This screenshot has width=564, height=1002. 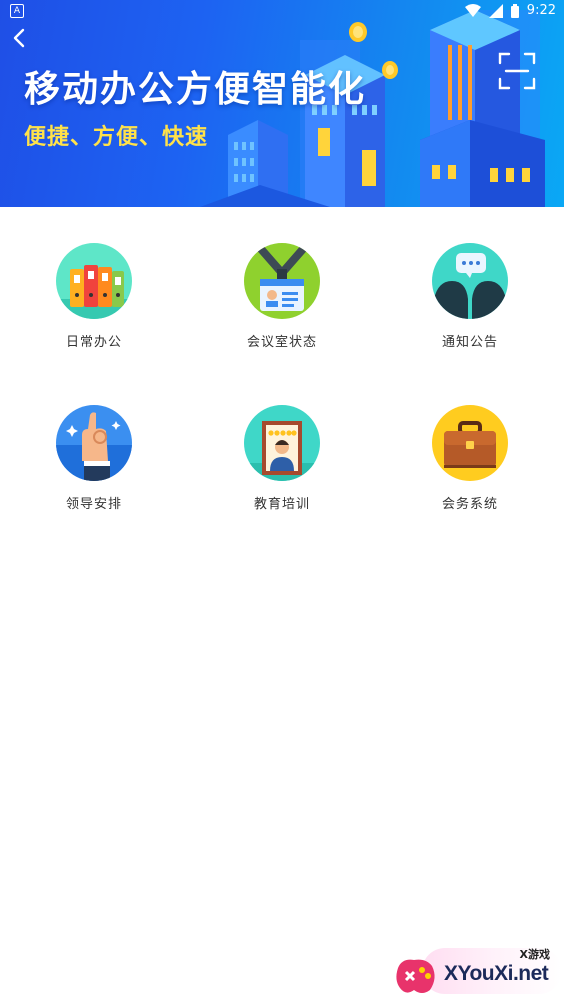 I want to click on menu-item-education-training: 教育培训, so click(x=282, y=458).